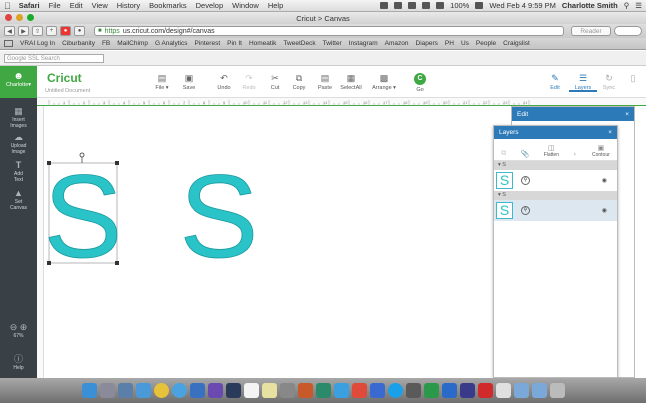  Describe the element at coordinates (479, 5) in the screenshot. I see `battery-icon` at that location.